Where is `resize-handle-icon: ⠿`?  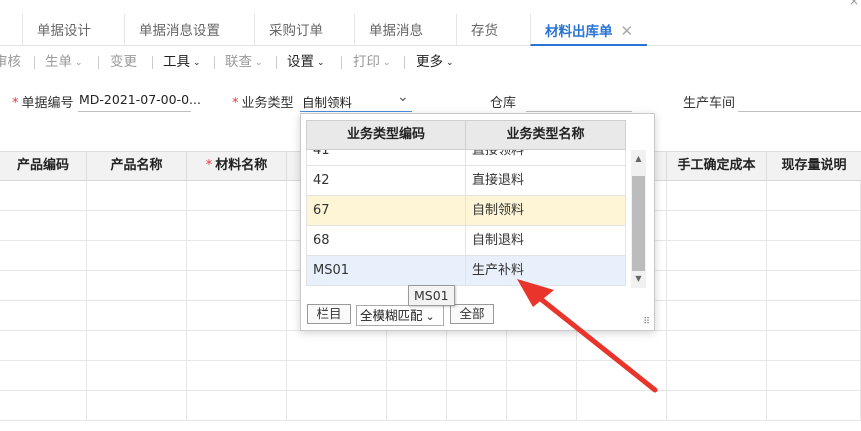
resize-handle-icon: ⠿ is located at coordinates (646, 322).